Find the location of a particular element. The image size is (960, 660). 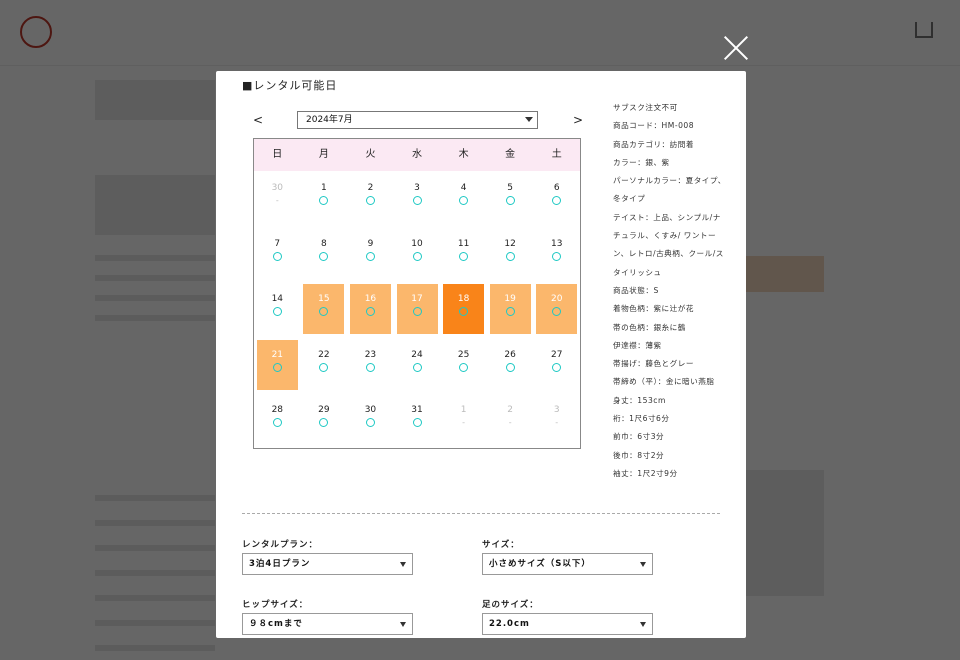

day-number: 16 is located at coordinates (370, 299).